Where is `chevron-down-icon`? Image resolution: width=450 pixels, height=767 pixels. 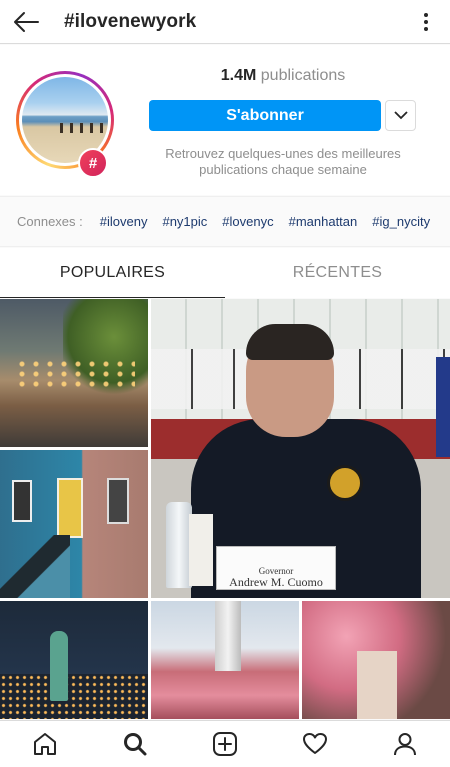 chevron-down-icon is located at coordinates (400, 115).